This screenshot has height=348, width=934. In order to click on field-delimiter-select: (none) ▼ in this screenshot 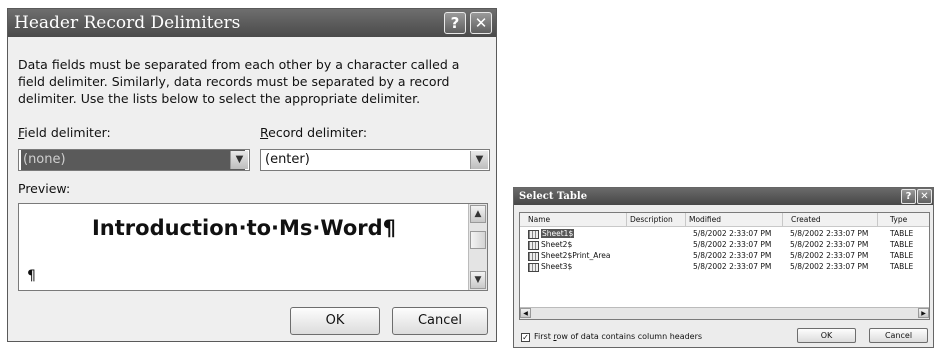, I will do `click(134, 160)`.